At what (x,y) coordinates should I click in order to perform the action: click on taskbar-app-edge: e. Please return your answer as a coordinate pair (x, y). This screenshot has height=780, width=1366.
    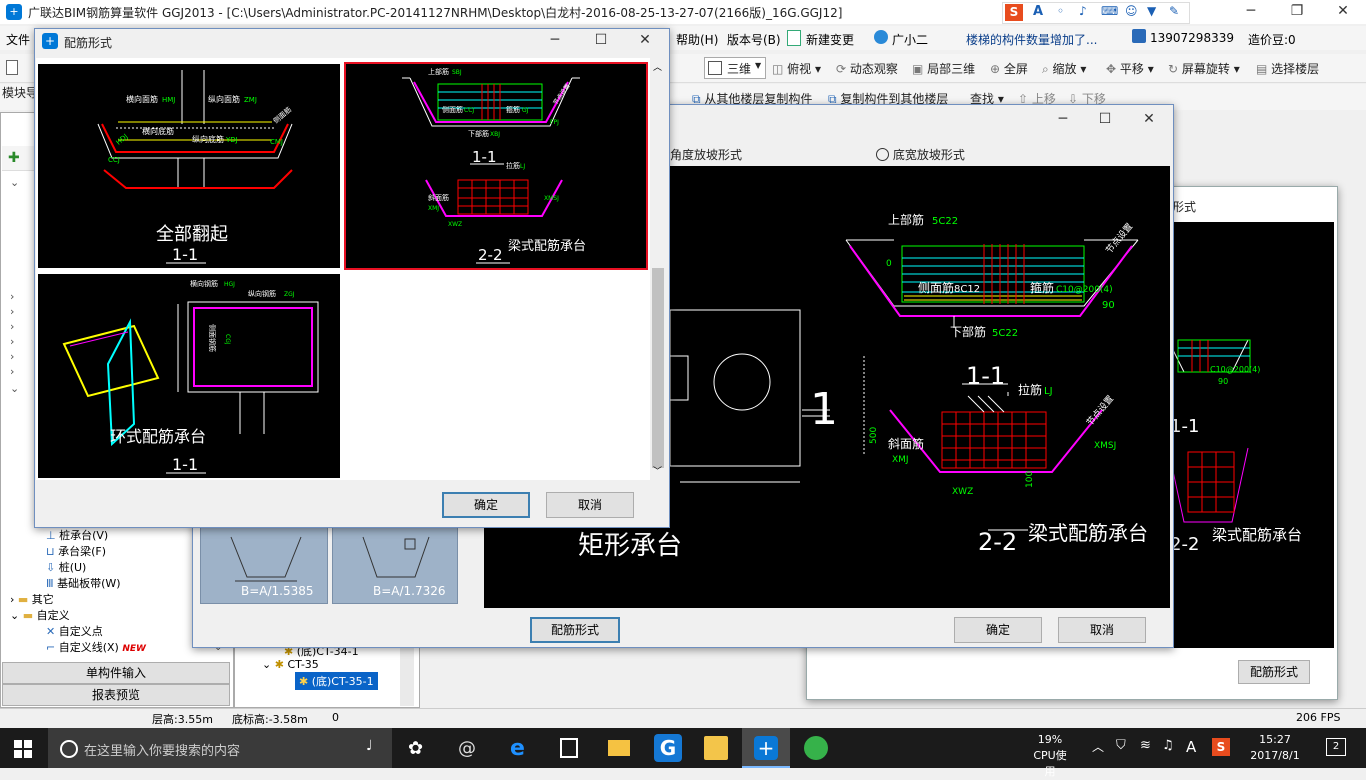
    Looking at the image, I should click on (522, 748).